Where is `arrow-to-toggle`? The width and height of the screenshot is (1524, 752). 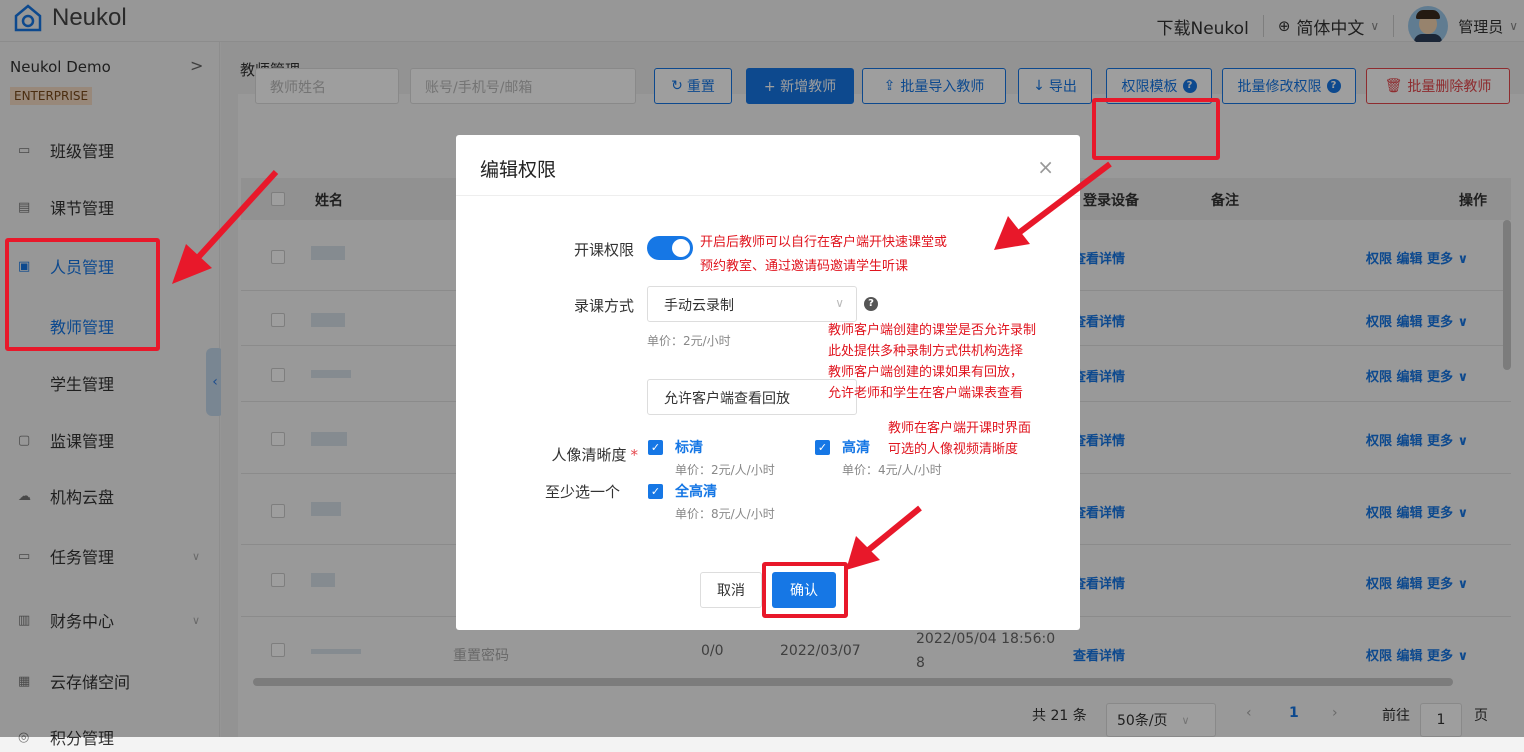
arrow-to-toggle is located at coordinates (1053, 205).